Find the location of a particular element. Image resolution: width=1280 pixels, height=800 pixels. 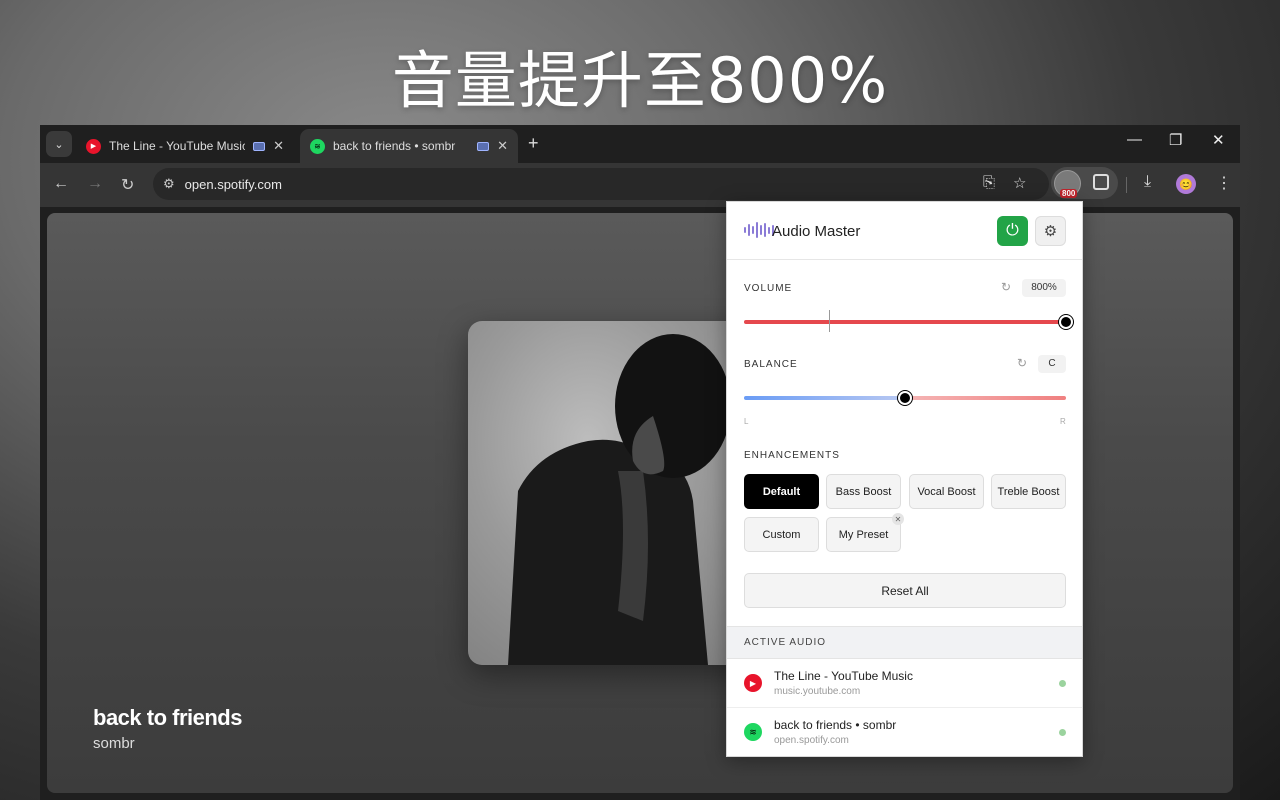

tab-title: back to friends • sombr is located at coordinates (394, 146).